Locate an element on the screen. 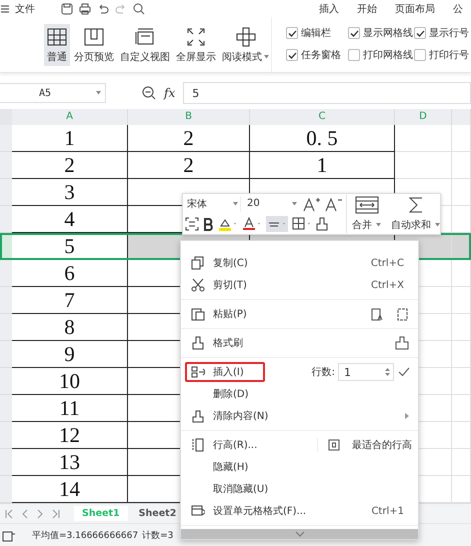  checkbox-label: 编辑栏 is located at coordinates (316, 33).